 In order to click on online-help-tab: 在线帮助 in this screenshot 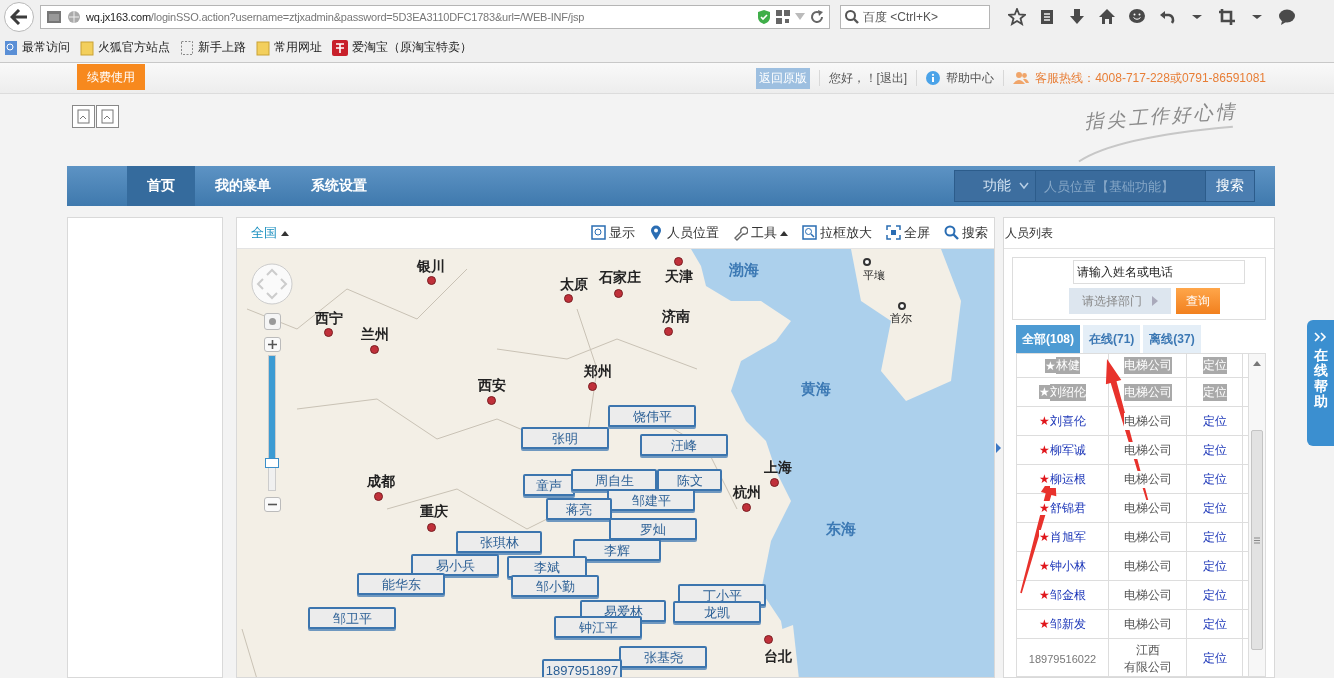, I will do `click(1320, 383)`.